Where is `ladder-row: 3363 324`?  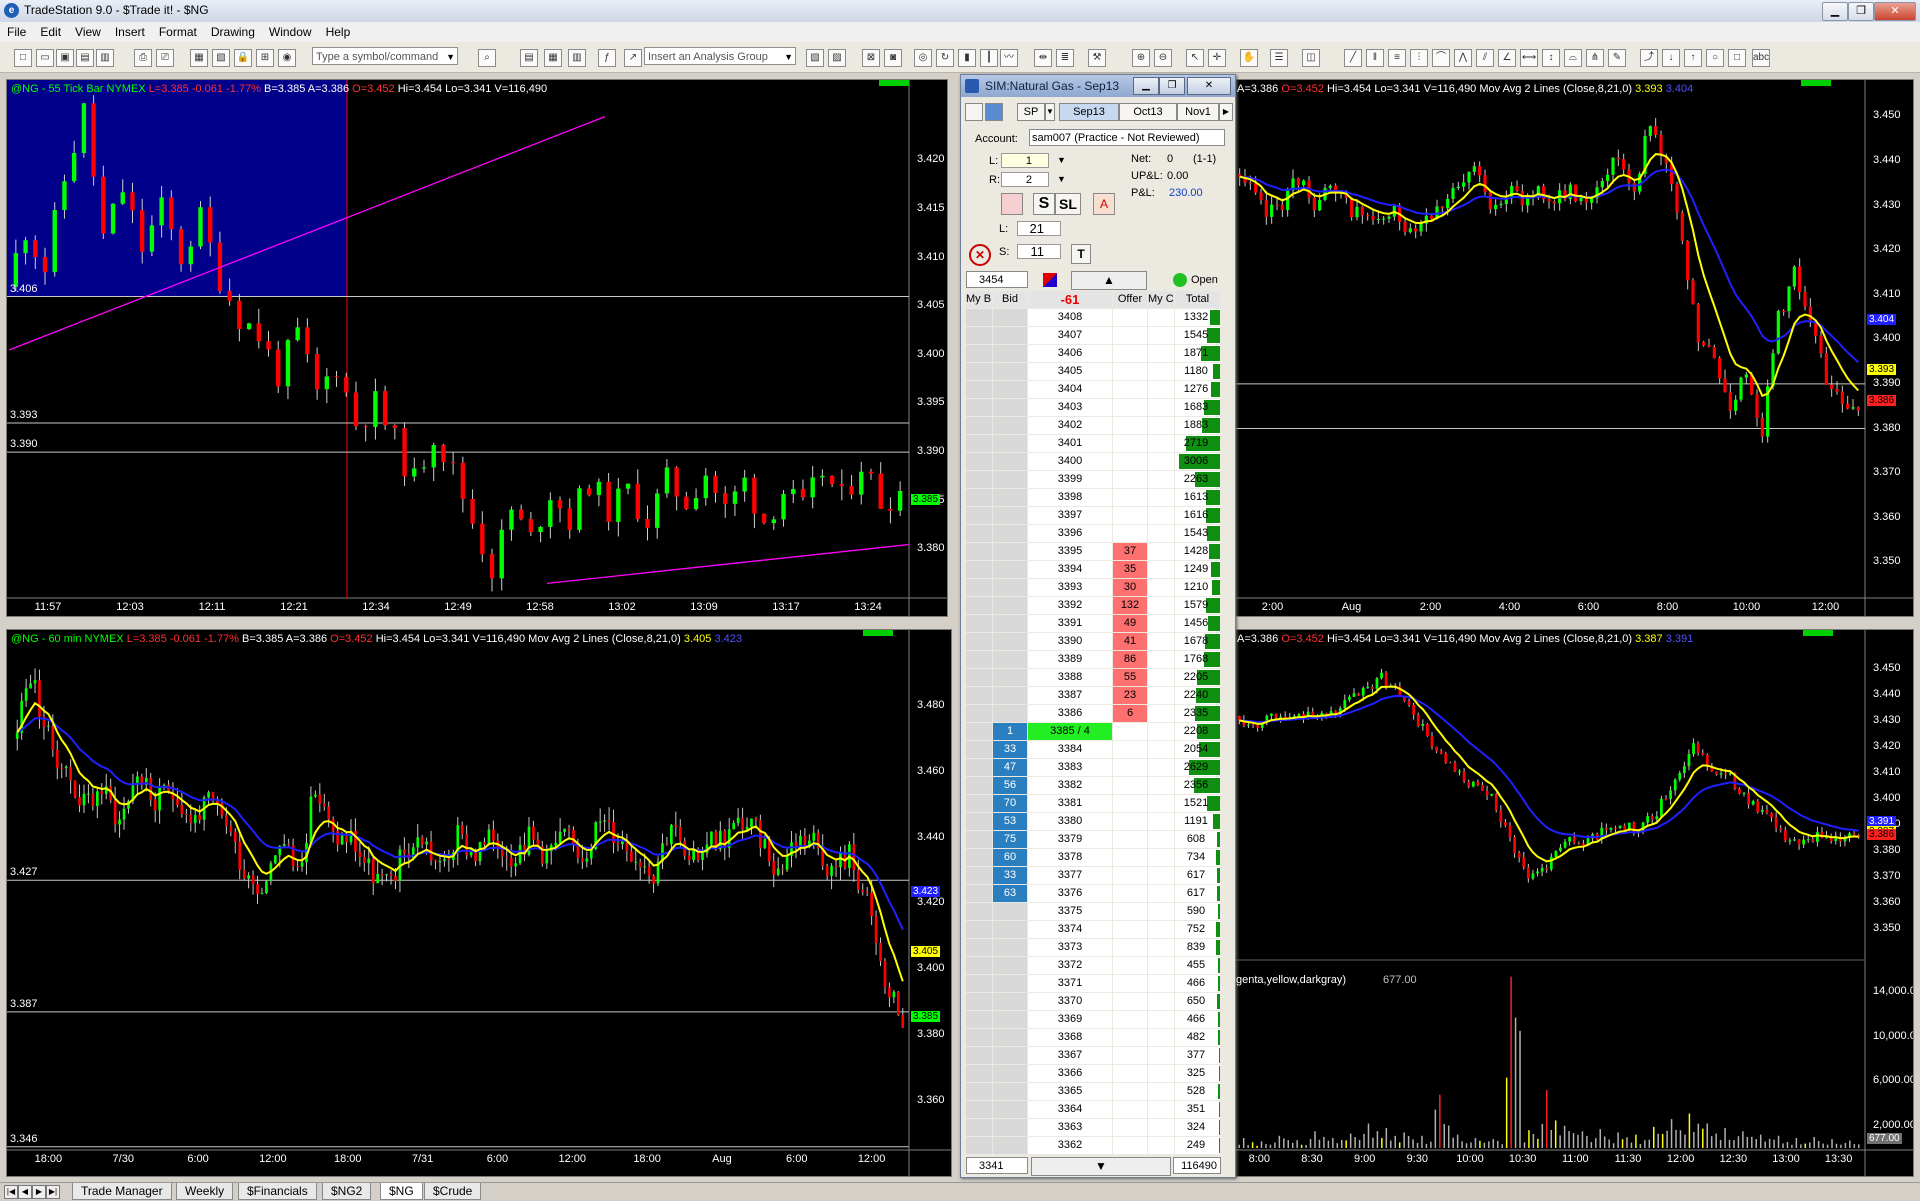
ladder-row: 3363 324 is located at coordinates (1093, 1128).